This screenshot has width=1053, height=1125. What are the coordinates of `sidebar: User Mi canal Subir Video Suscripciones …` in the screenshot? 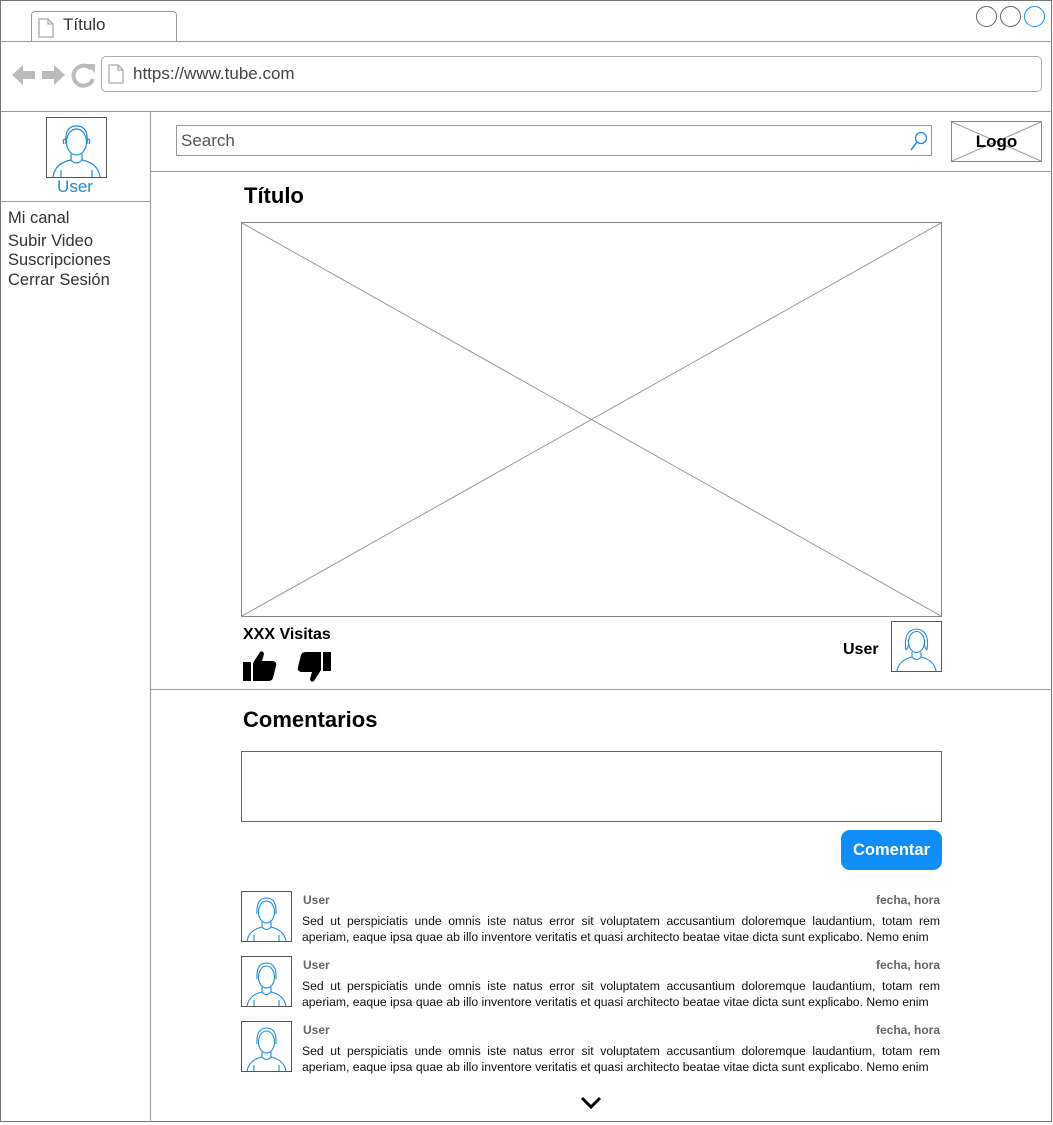 It's located at (76, 617).